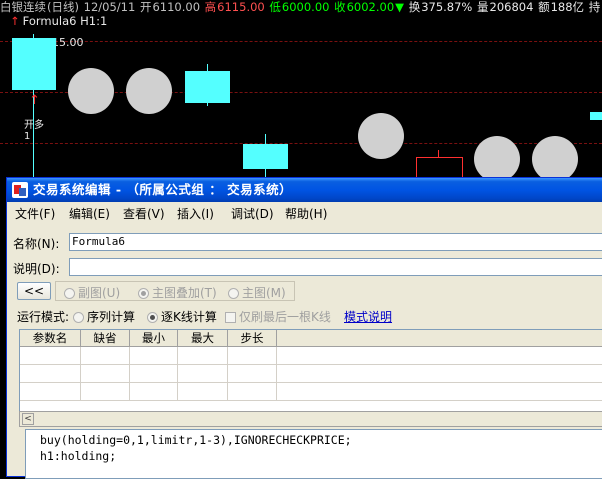 This screenshot has height=479, width=602. I want to click on code-line: h1:holding;, so click(78, 456).